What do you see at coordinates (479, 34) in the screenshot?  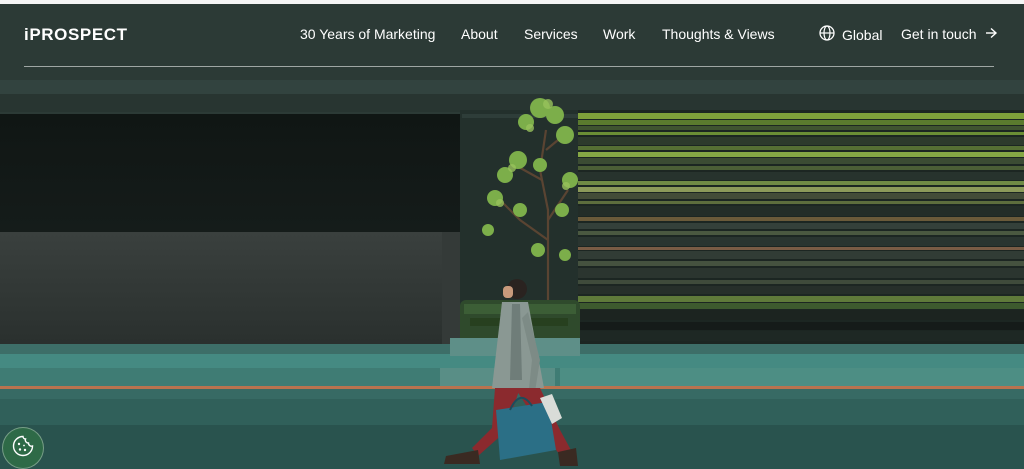 I see `nav-item-about: About` at bounding box center [479, 34].